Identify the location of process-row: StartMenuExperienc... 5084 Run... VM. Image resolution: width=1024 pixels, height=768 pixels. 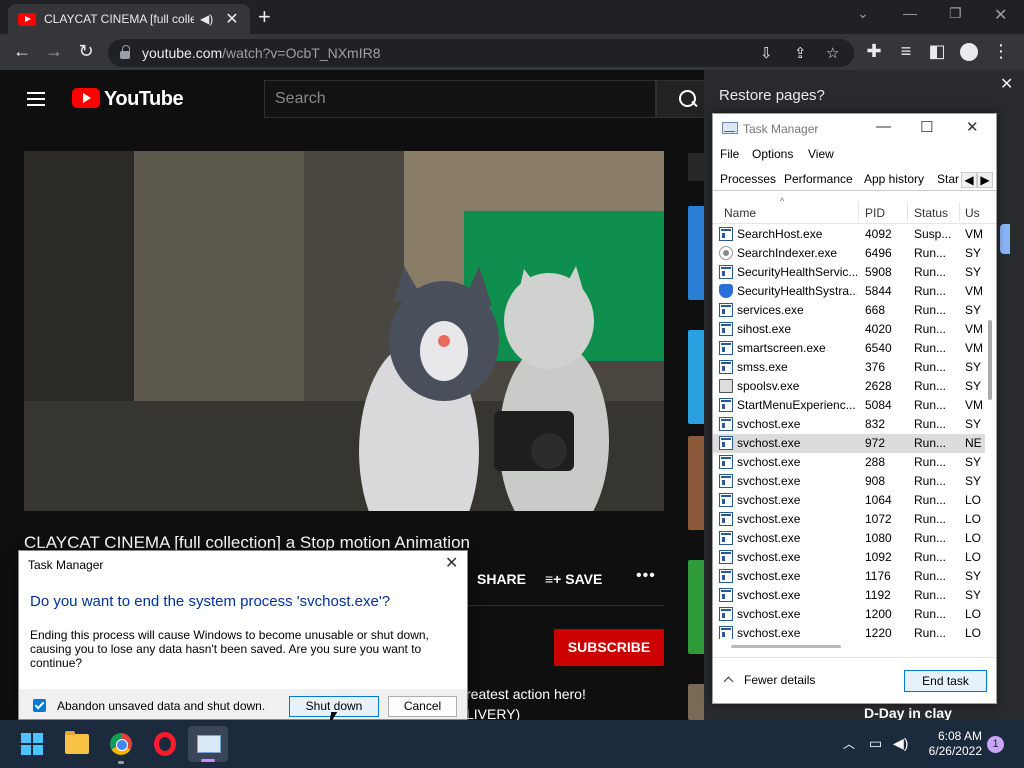
(849, 405).